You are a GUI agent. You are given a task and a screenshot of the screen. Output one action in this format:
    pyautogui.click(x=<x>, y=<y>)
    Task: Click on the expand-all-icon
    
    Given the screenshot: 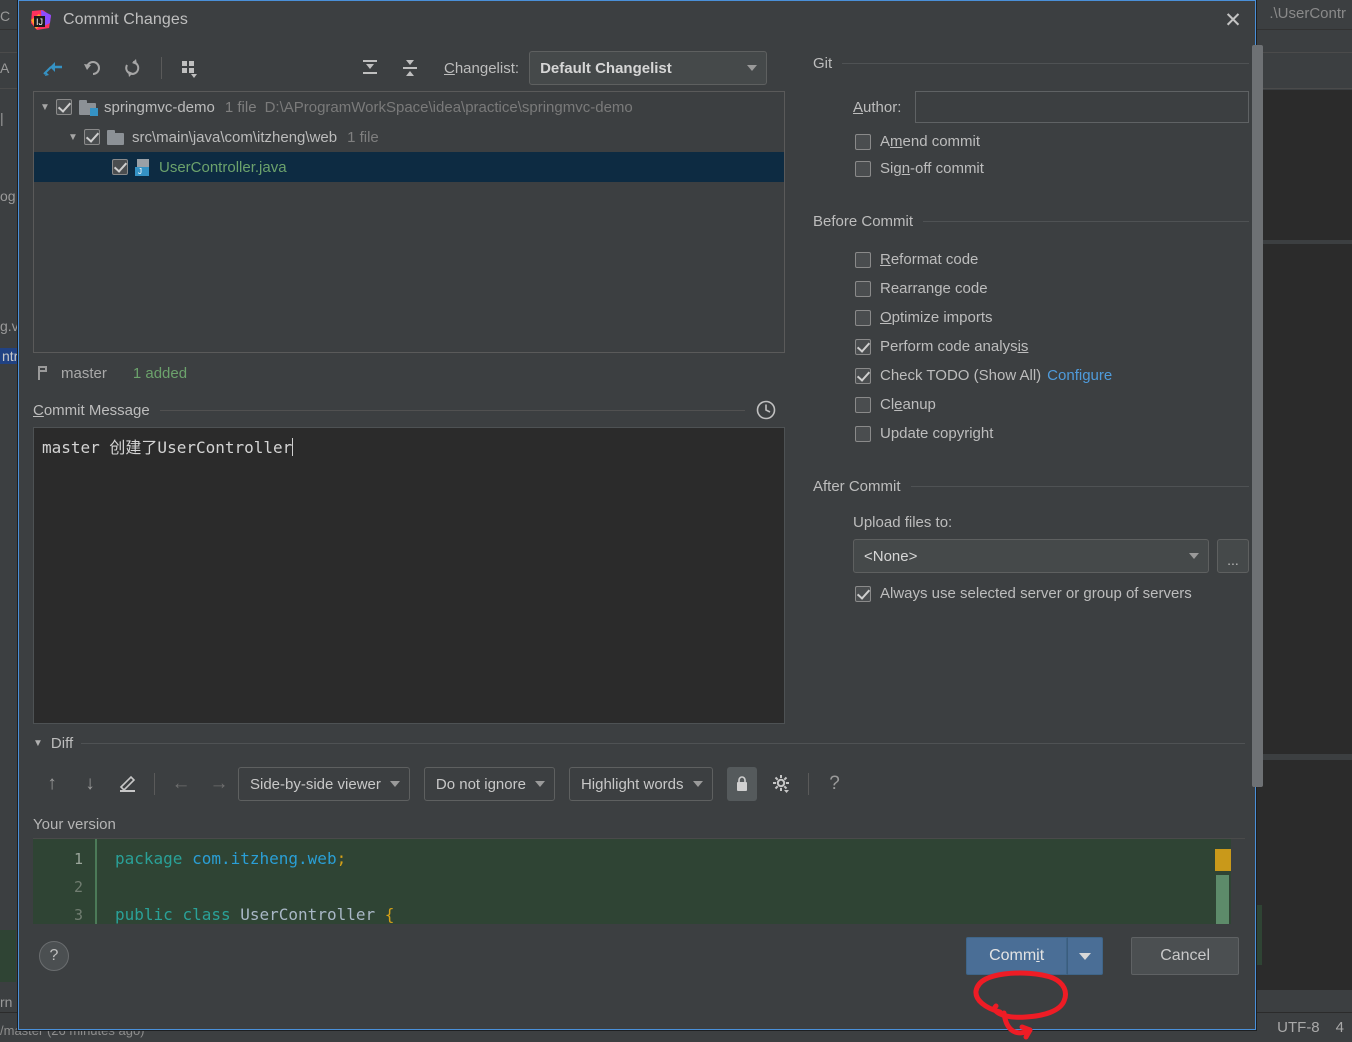 What is the action you would take?
    pyautogui.click(x=370, y=68)
    